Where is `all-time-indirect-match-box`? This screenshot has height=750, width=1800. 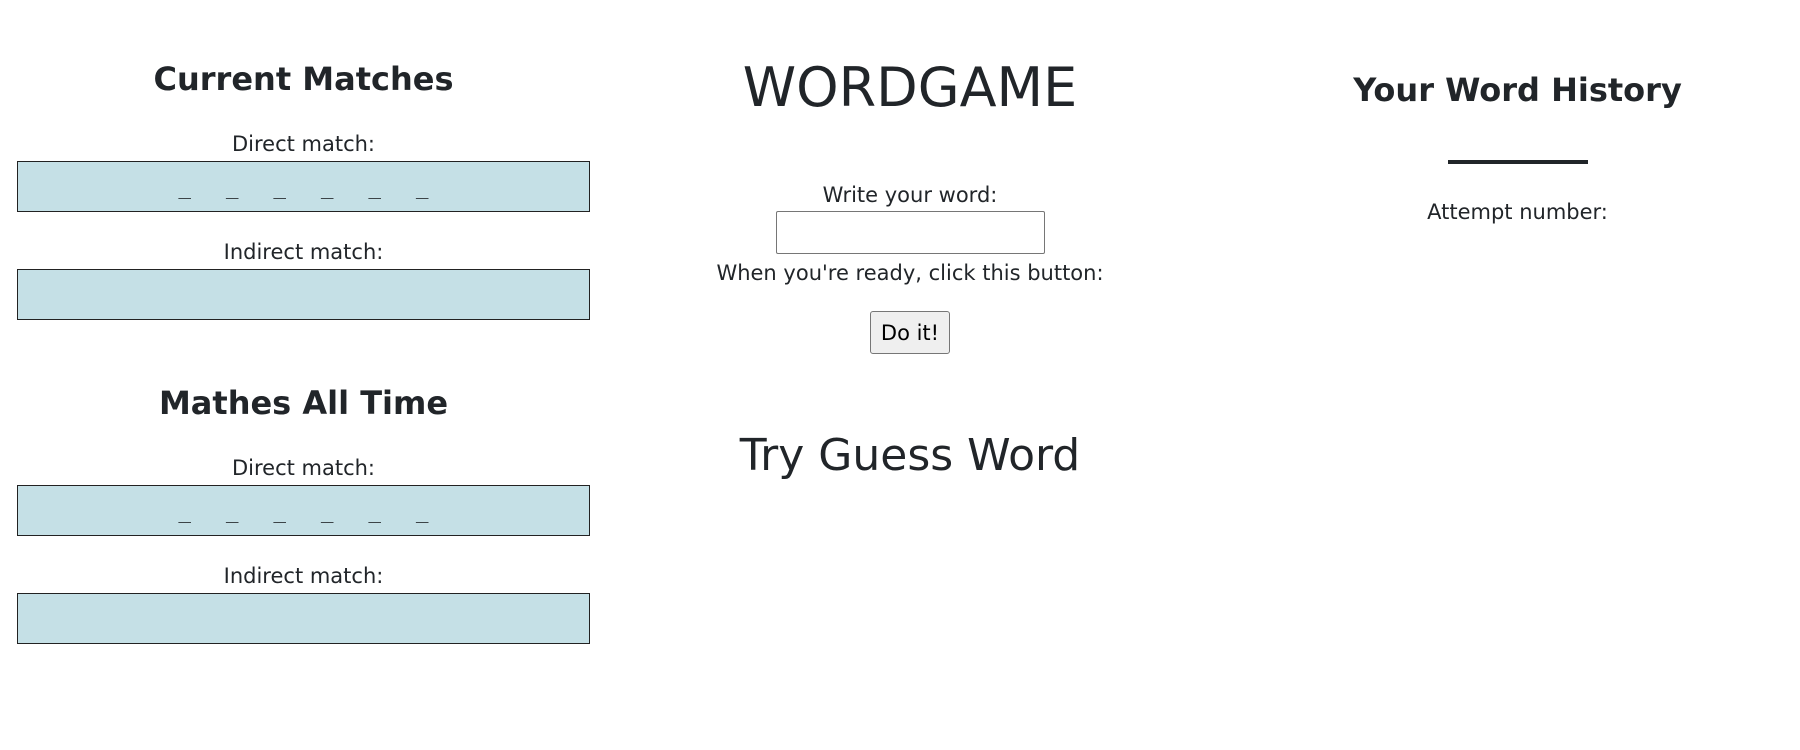
all-time-indirect-match-box is located at coordinates (303, 618).